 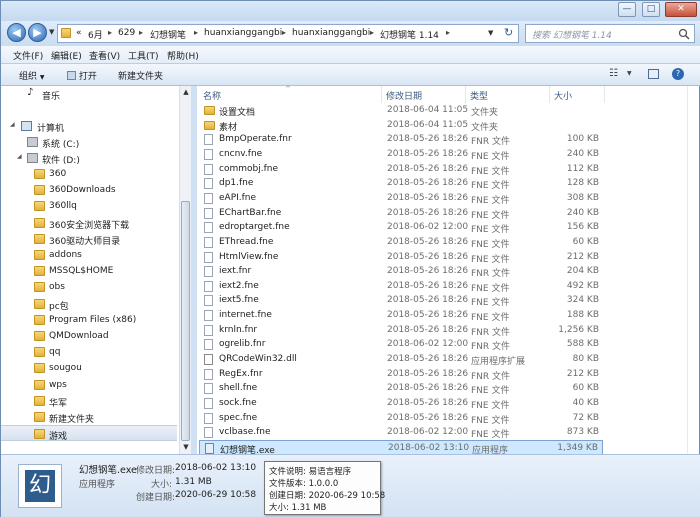 I want to click on breadcrumb-item: 6月, so click(x=95, y=34).